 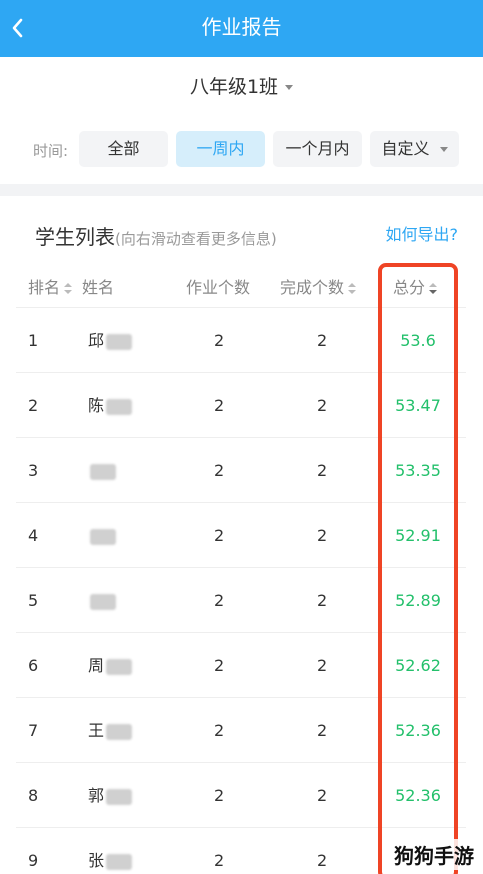 I want to click on column-header-rank: 排名, so click(x=50, y=286).